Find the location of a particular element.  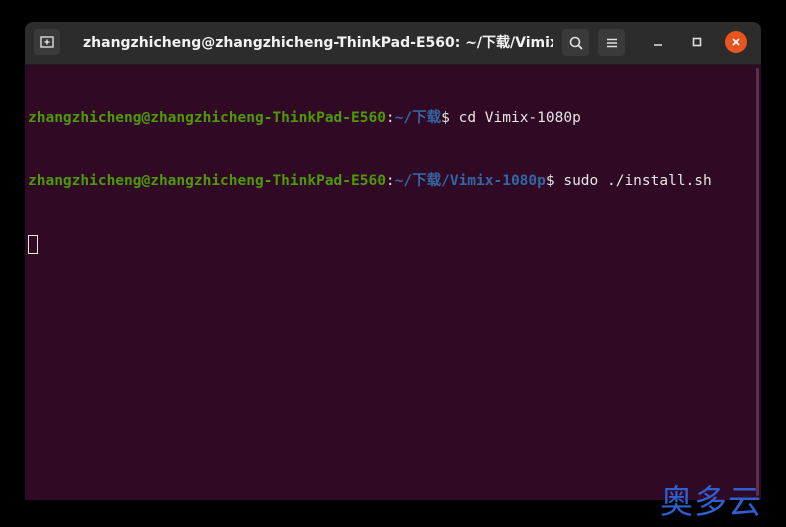

maximize-button is located at coordinates (697, 42).